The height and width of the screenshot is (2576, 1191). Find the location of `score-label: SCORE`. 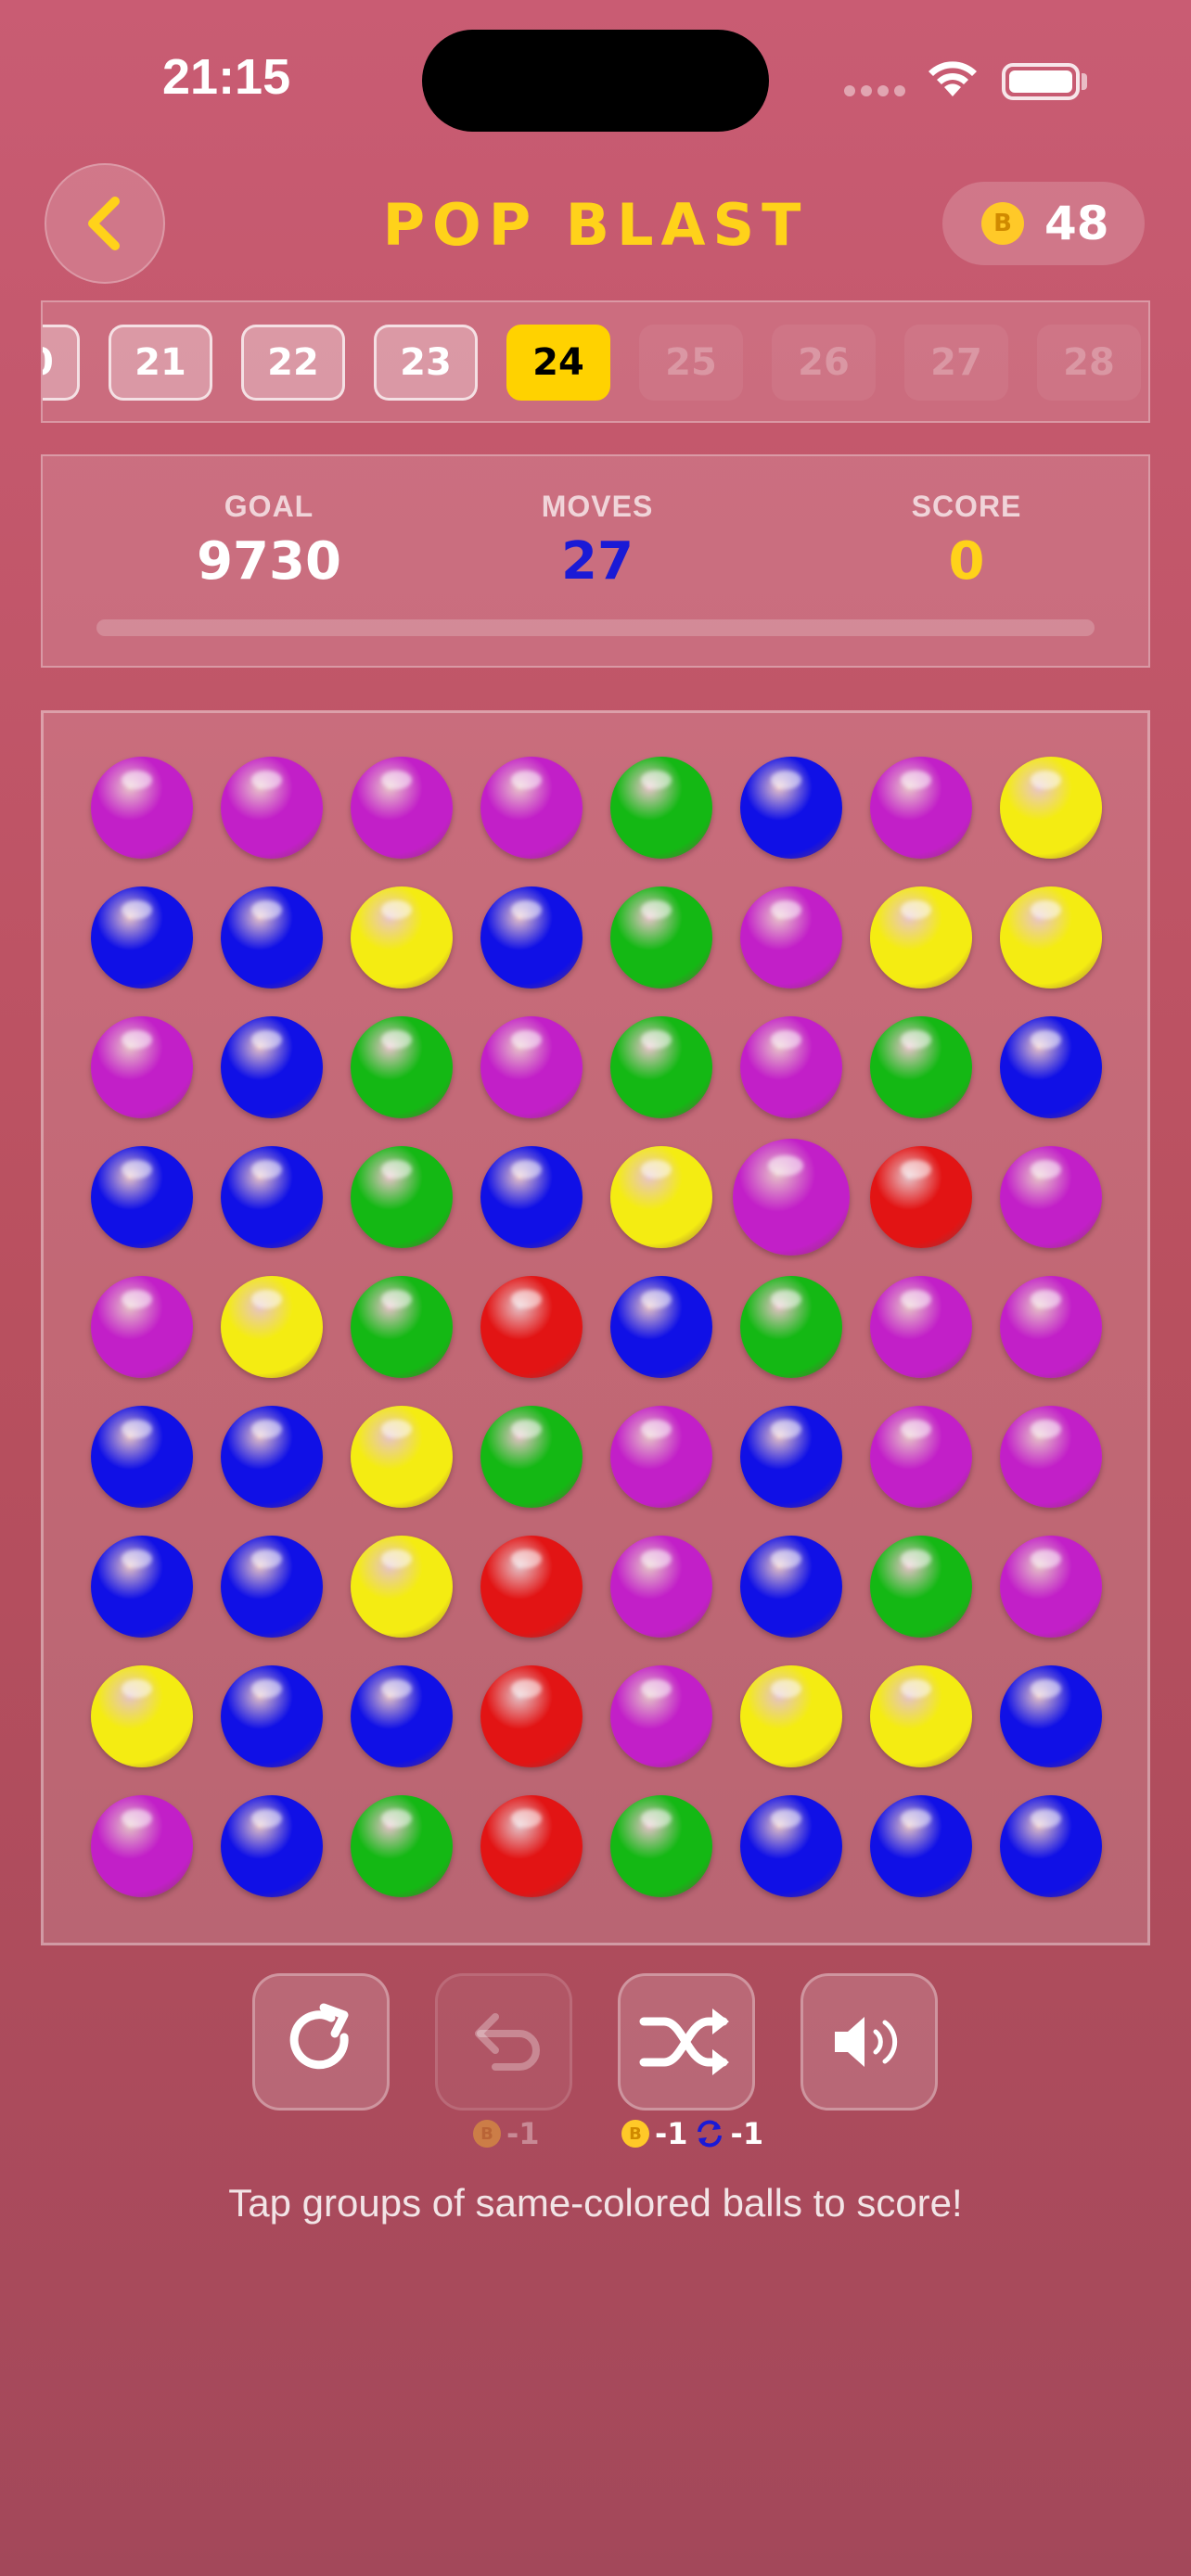

score-label: SCORE is located at coordinates (966, 506).